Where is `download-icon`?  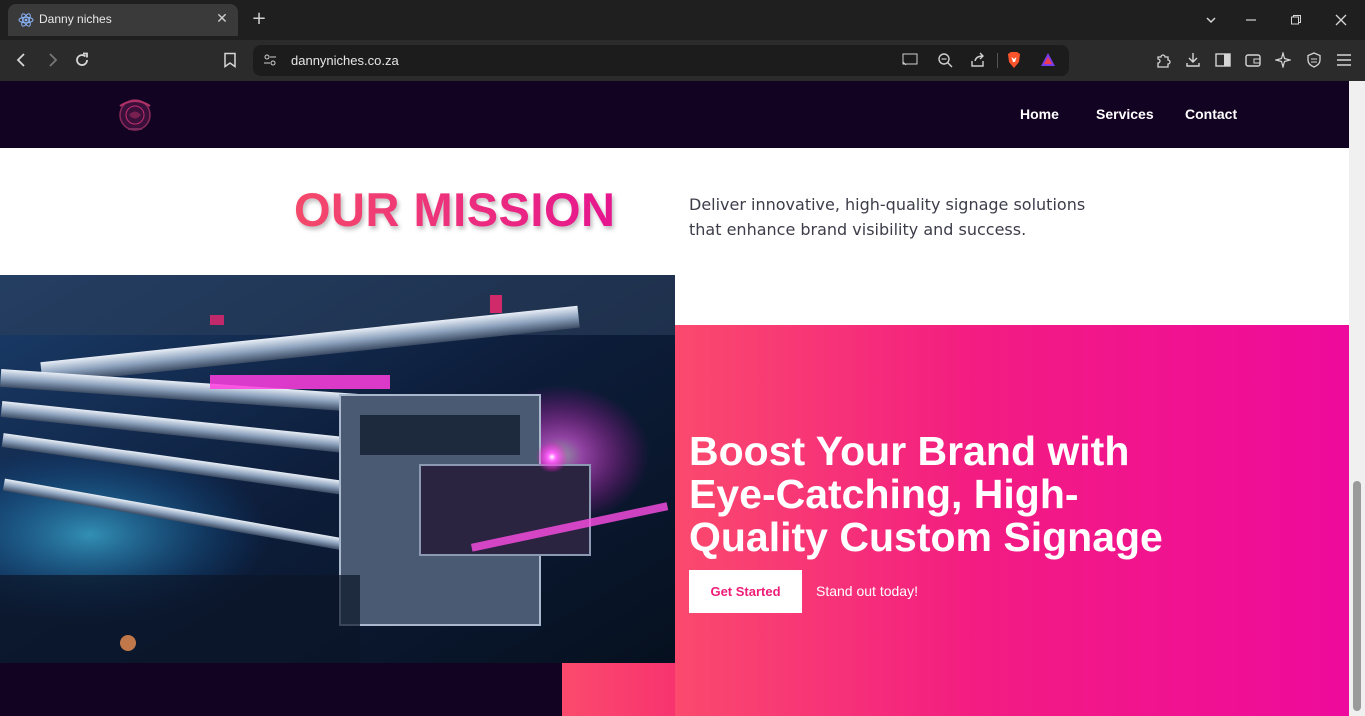
download-icon is located at coordinates (1193, 60).